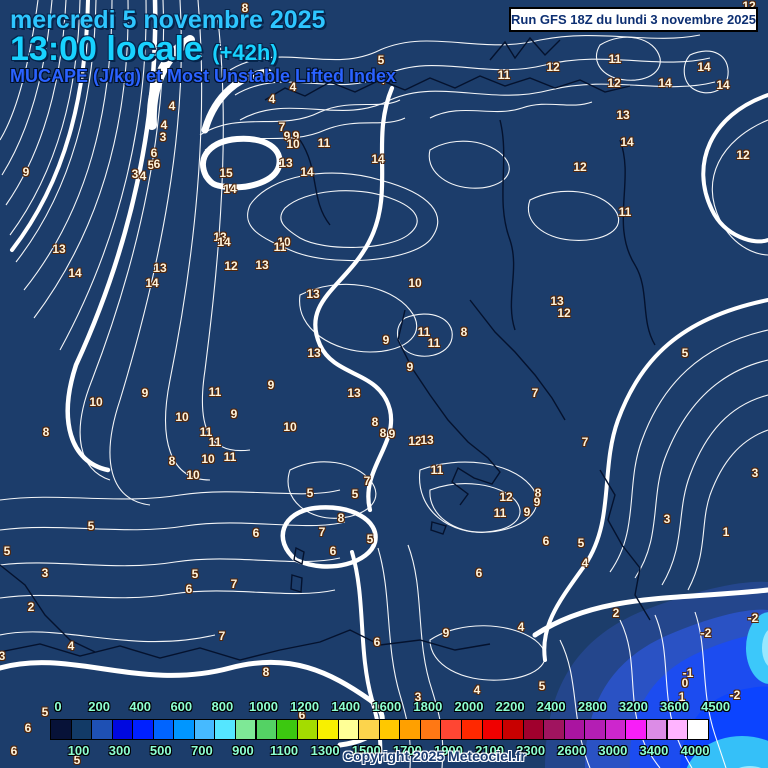 The image size is (768, 768). I want to click on time-title: 13:00 locale (+42h), so click(144, 49).